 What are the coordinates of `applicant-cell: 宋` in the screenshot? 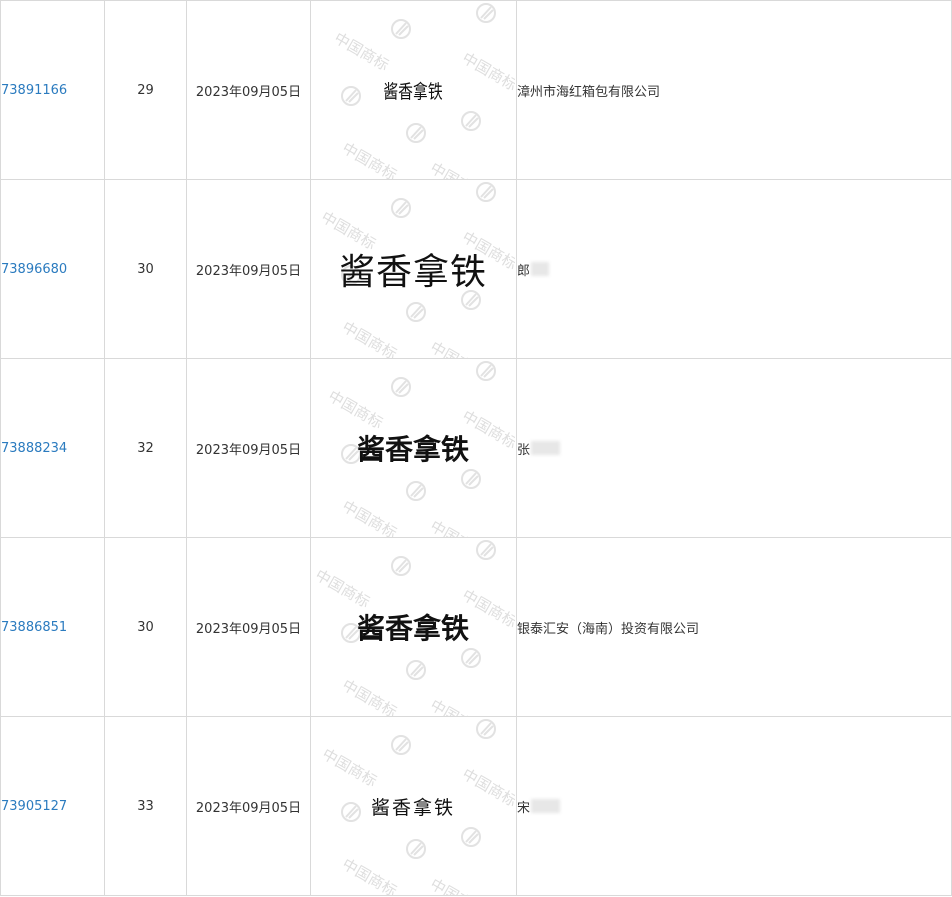 It's located at (734, 806).